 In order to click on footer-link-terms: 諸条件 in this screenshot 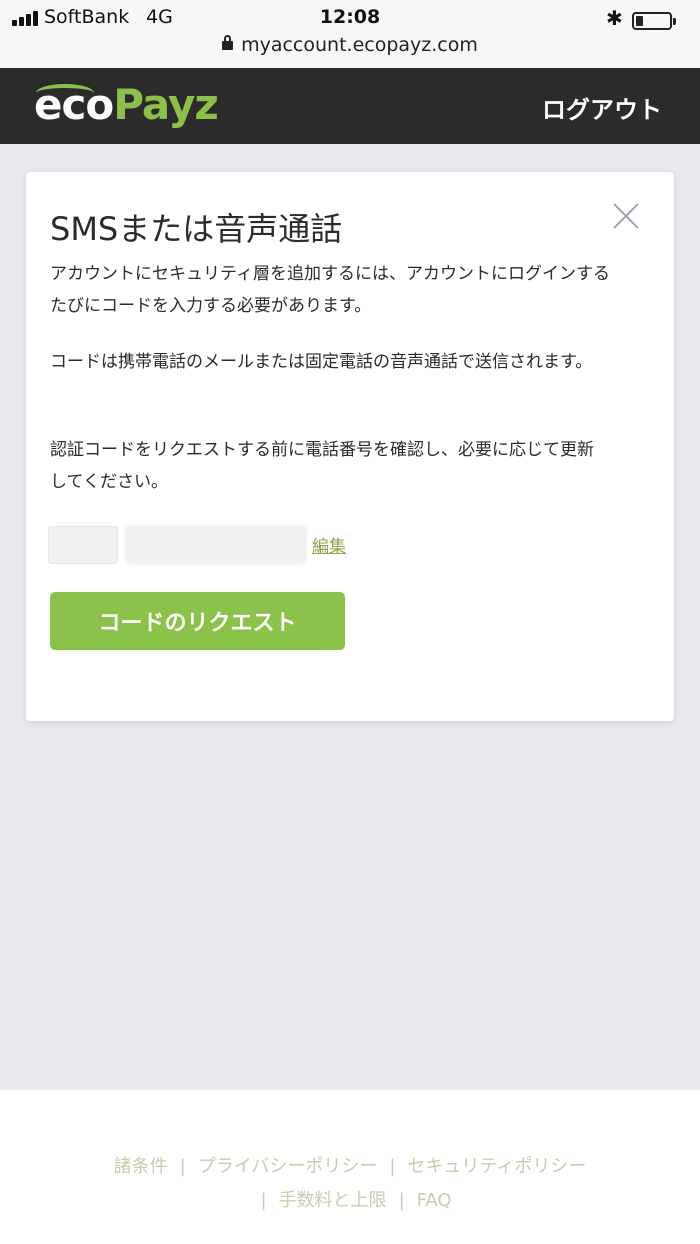, I will do `click(141, 1166)`.